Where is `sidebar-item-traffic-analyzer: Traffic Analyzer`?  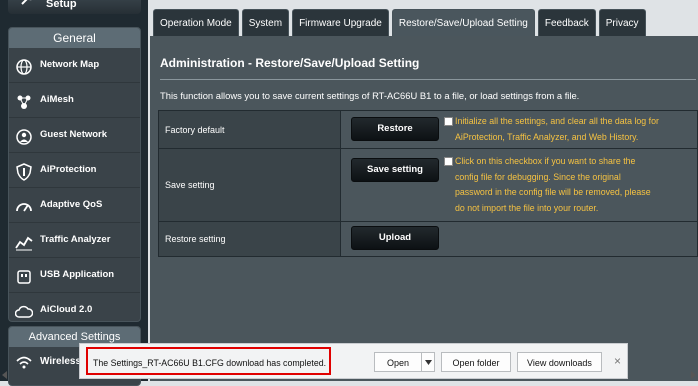
sidebar-item-traffic-analyzer: Traffic Analyzer is located at coordinates (74, 240).